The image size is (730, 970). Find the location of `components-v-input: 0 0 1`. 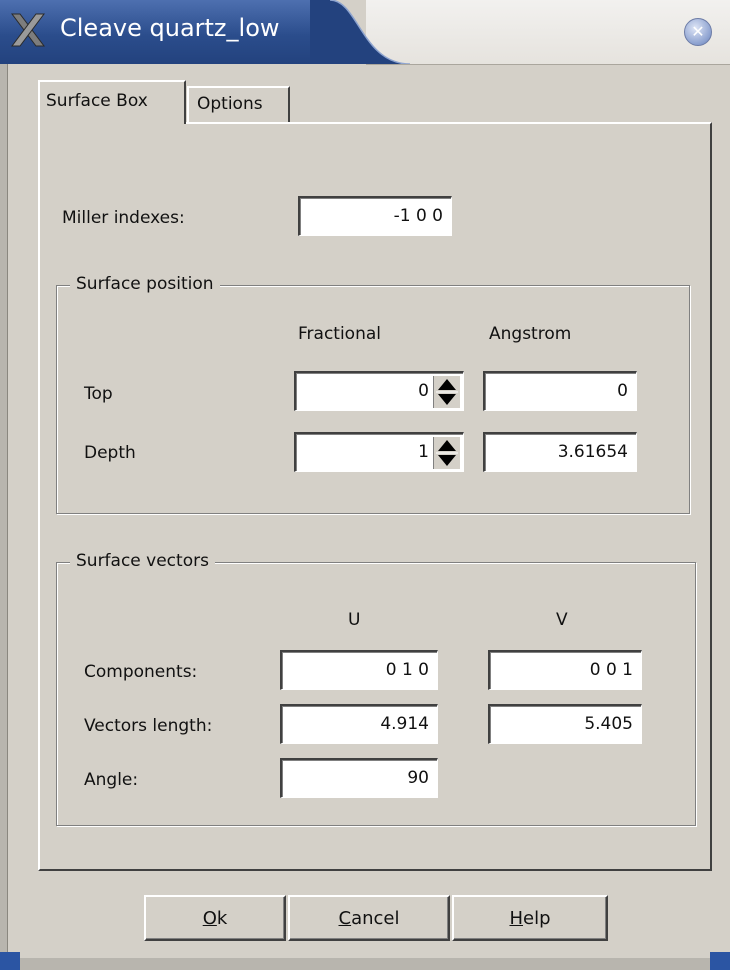

components-v-input: 0 0 1 is located at coordinates (565, 670).